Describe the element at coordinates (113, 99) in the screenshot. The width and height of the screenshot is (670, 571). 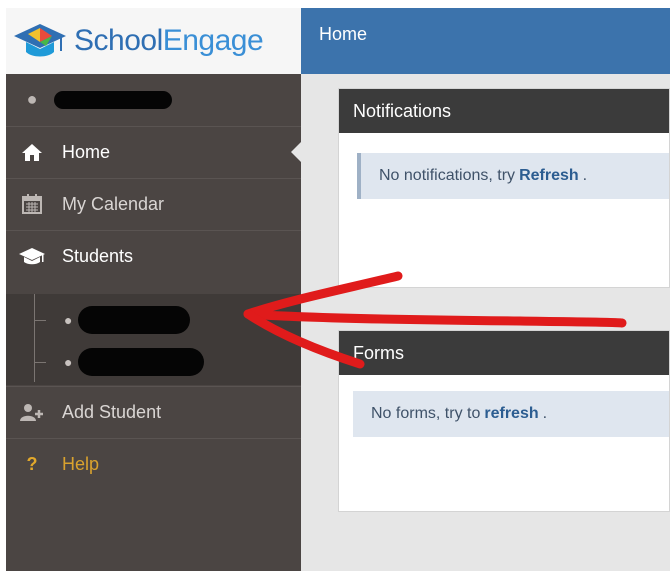
I see `redacted-username` at that location.